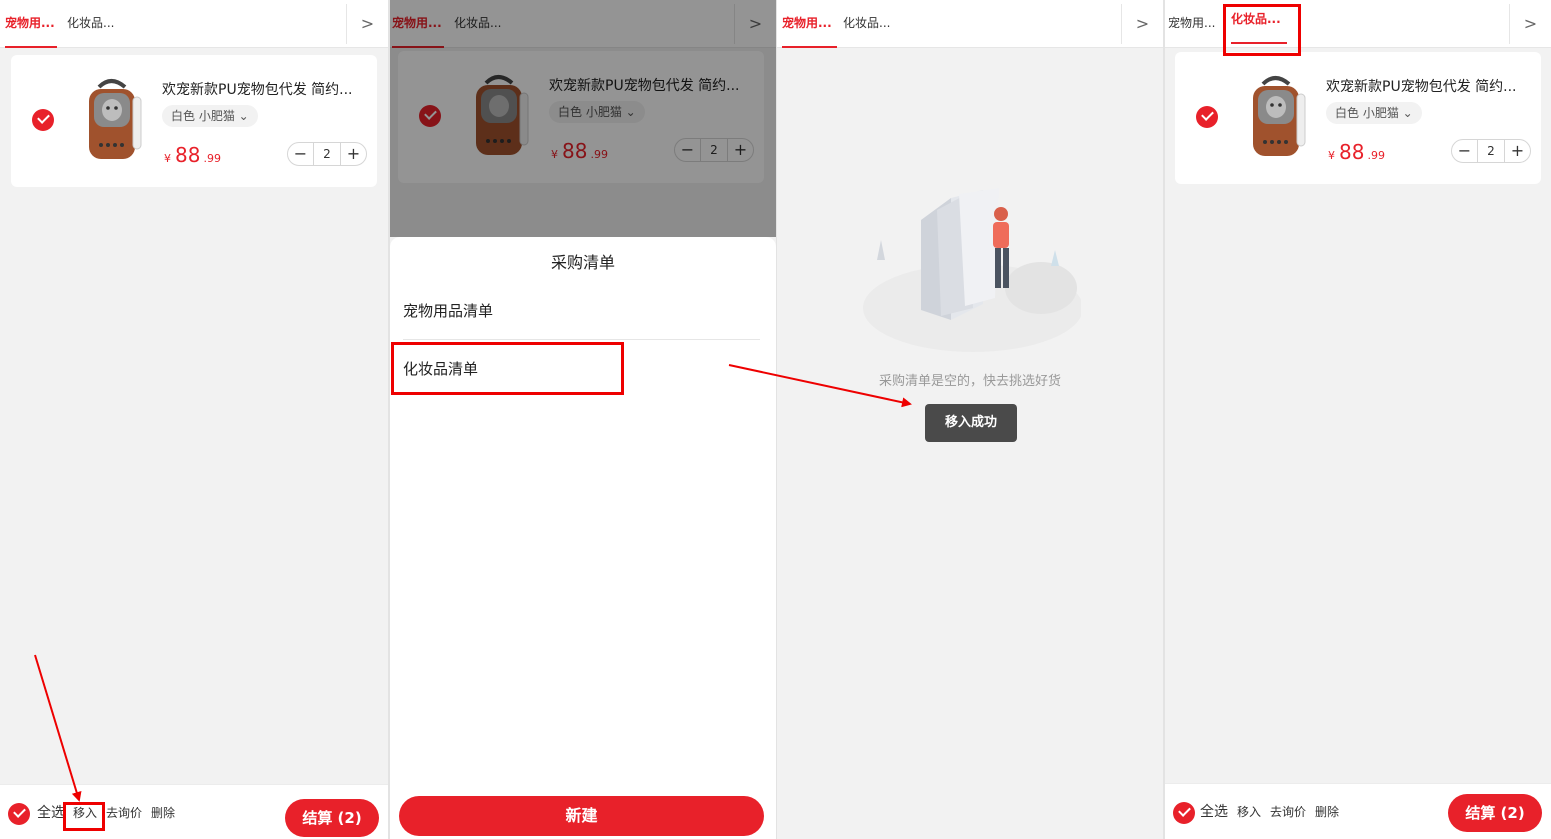 The width and height of the screenshot is (1551, 839). I want to click on sheet-title: 采购清单, so click(582, 262).